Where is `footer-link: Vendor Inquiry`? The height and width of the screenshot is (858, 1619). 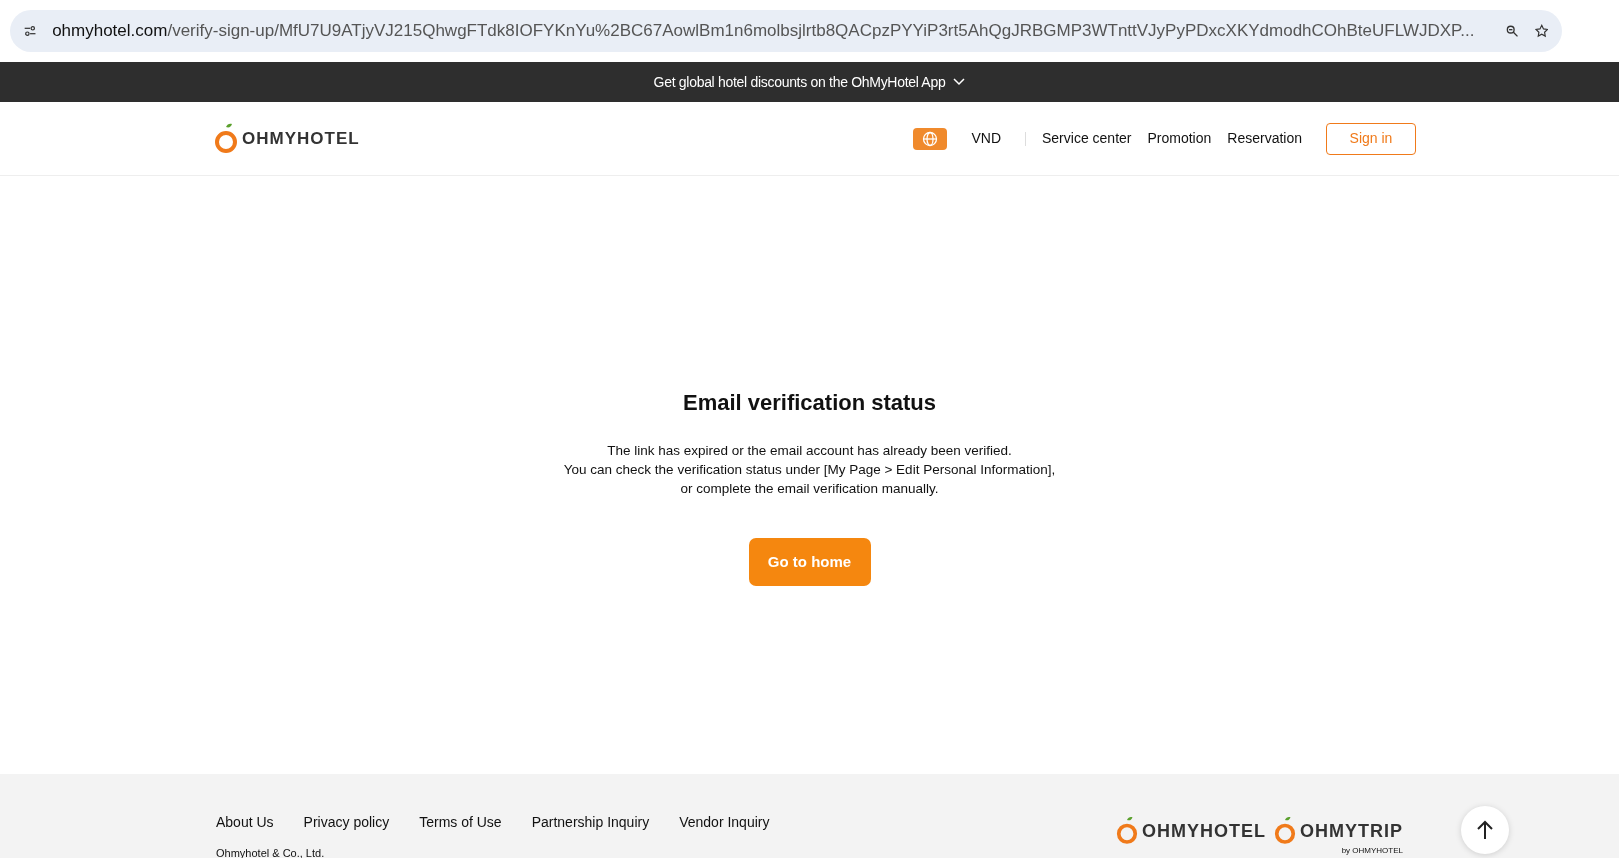
footer-link: Vendor Inquiry is located at coordinates (724, 822).